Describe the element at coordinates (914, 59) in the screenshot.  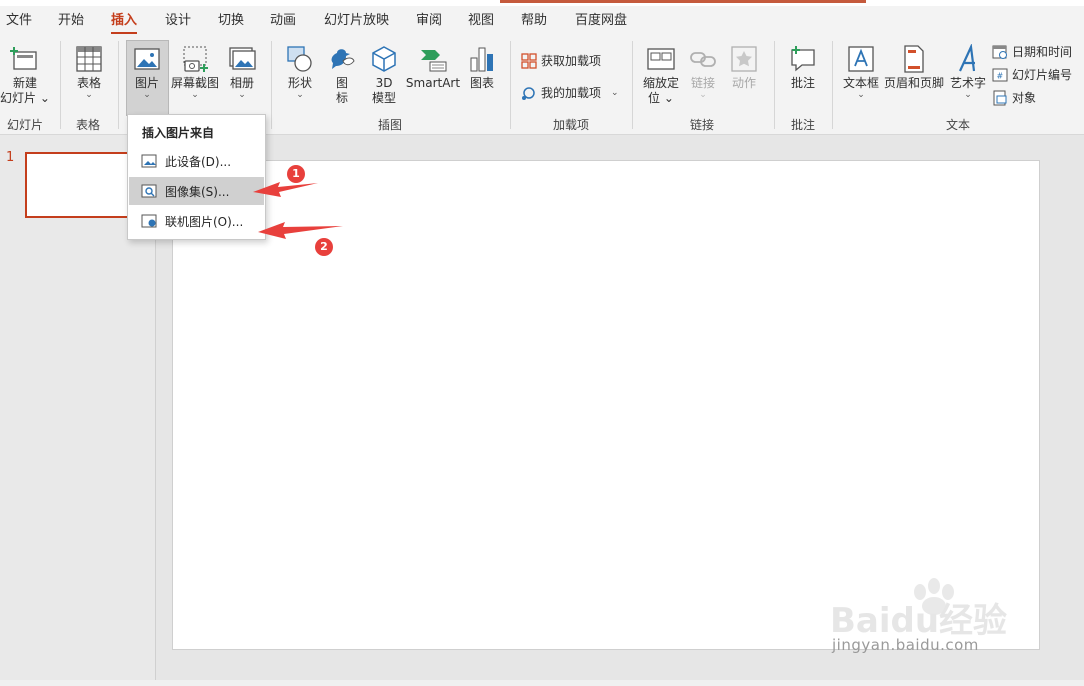
I see `header-footer-icon` at that location.